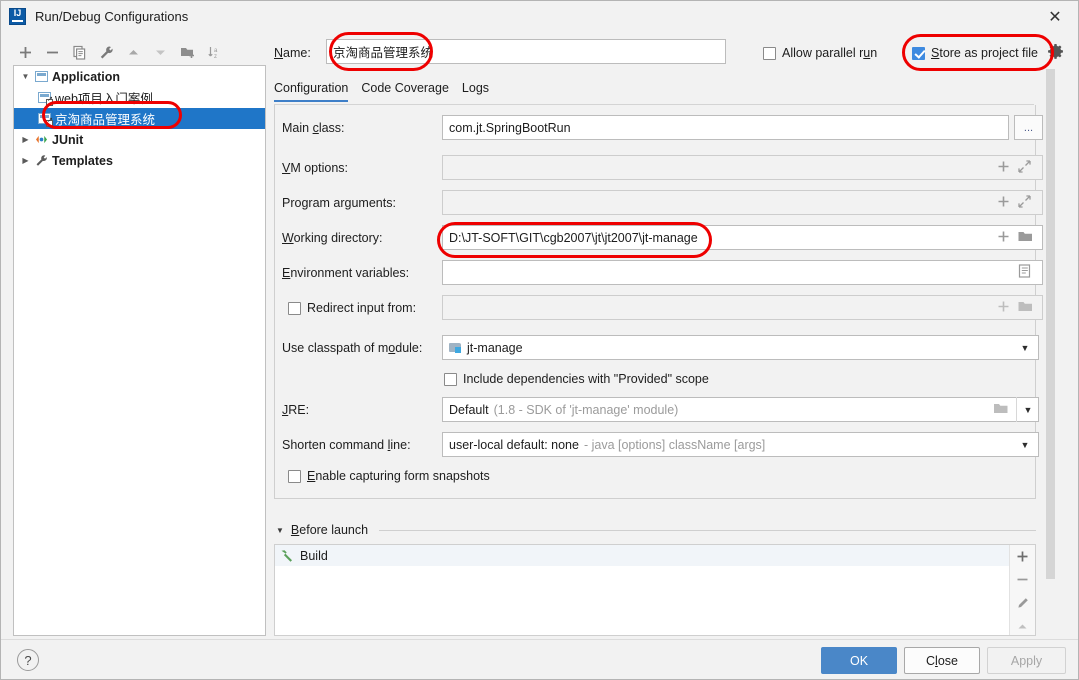  I want to click on before-launch-panel: Build, so click(655, 590).